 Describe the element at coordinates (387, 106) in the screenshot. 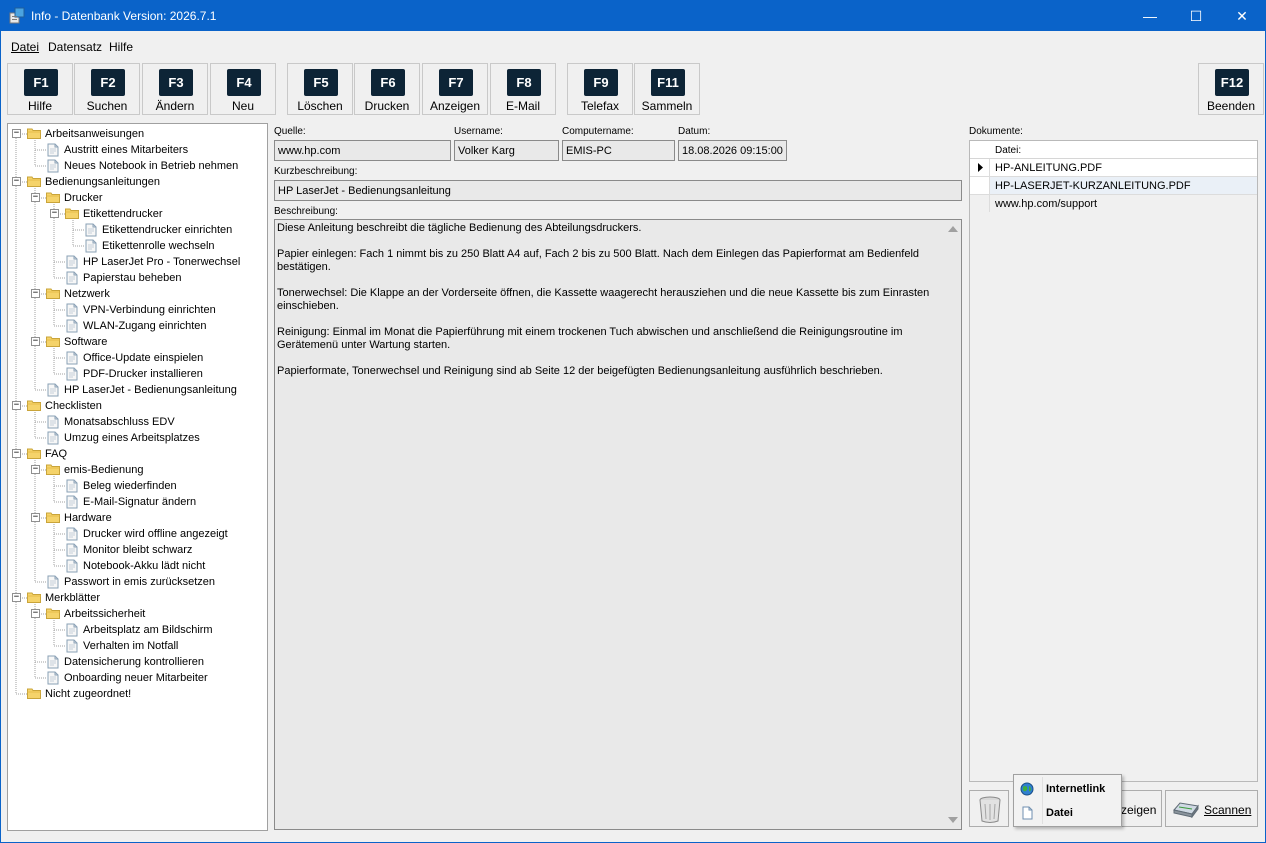

I see `f6-label: Drucken` at that location.